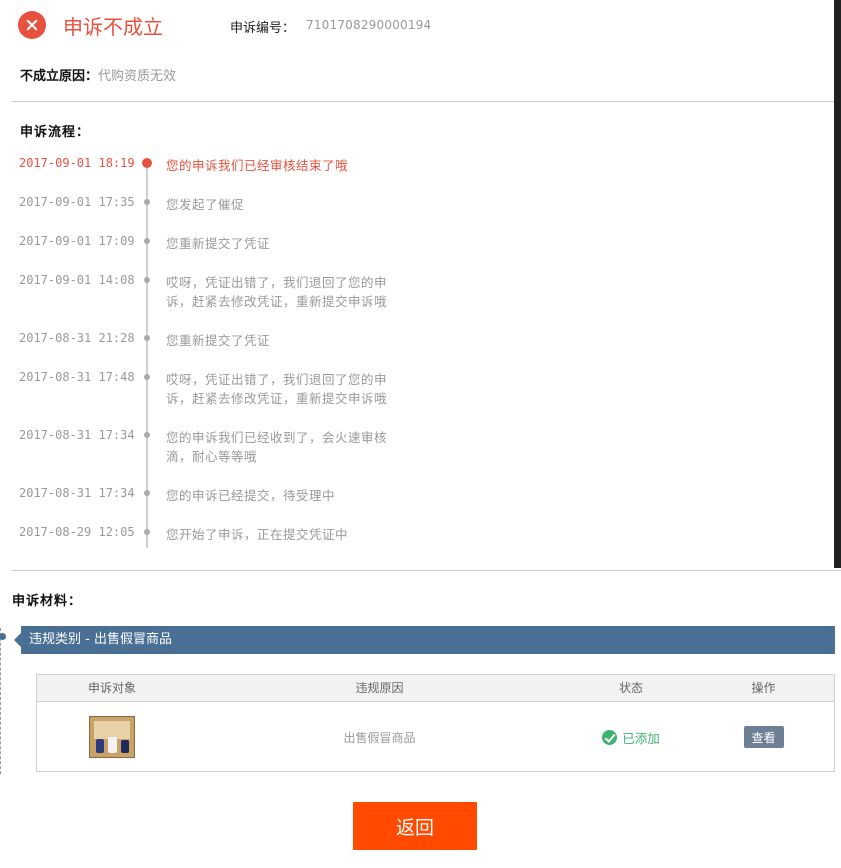 This screenshot has height=868, width=841. Describe the element at coordinates (257, 165) in the screenshot. I see `timeline-text: 您的申诉我们已经审核结束了哦` at that location.